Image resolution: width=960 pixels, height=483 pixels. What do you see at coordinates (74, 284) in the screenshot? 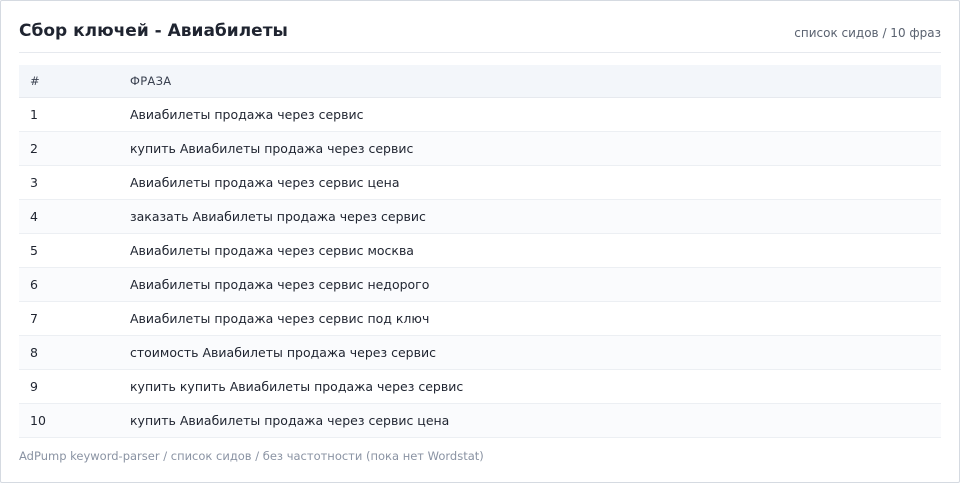
I see `row-number: 6` at bounding box center [74, 284].